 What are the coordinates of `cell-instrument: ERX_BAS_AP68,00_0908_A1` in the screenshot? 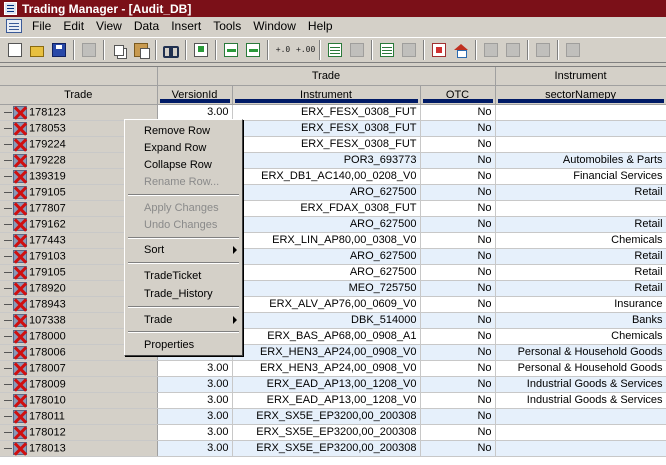 It's located at (326, 336).